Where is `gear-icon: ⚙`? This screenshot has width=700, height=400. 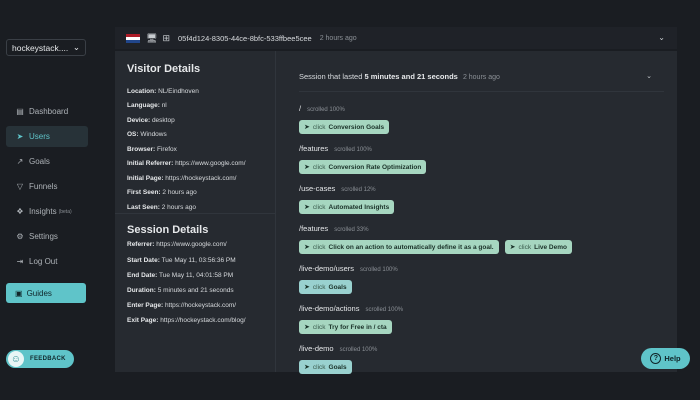 gear-icon: ⚙ is located at coordinates (20, 236).